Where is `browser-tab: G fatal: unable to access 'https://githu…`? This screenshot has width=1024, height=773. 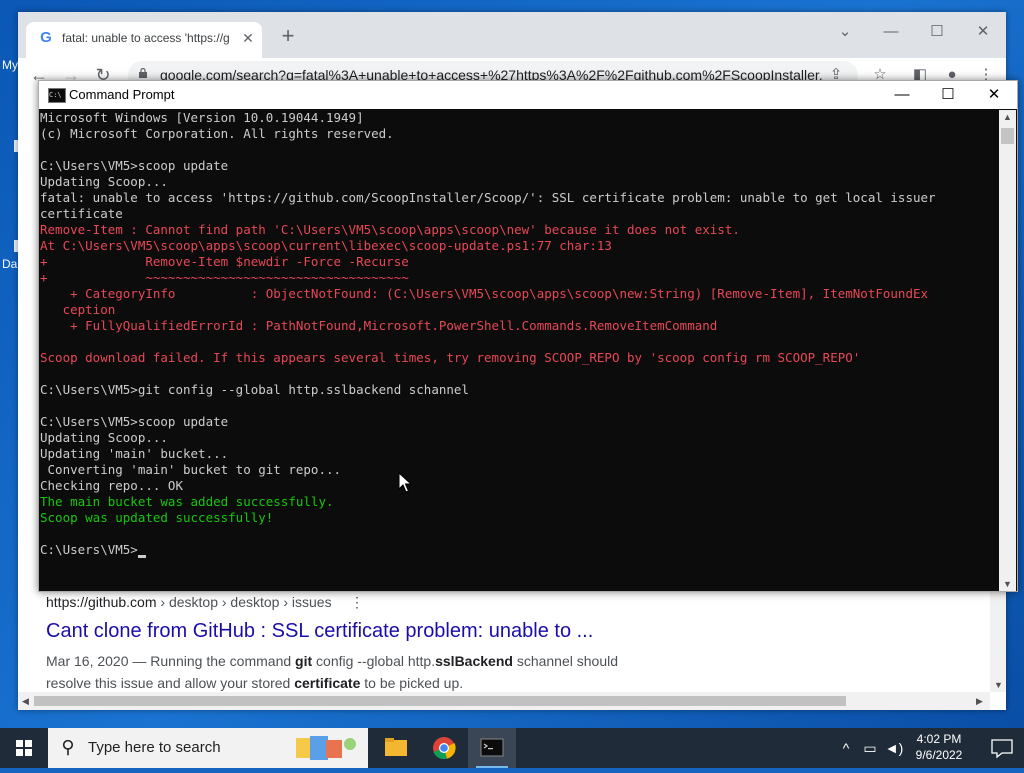 browser-tab: G fatal: unable to access 'https://githu… is located at coordinates (144, 40).